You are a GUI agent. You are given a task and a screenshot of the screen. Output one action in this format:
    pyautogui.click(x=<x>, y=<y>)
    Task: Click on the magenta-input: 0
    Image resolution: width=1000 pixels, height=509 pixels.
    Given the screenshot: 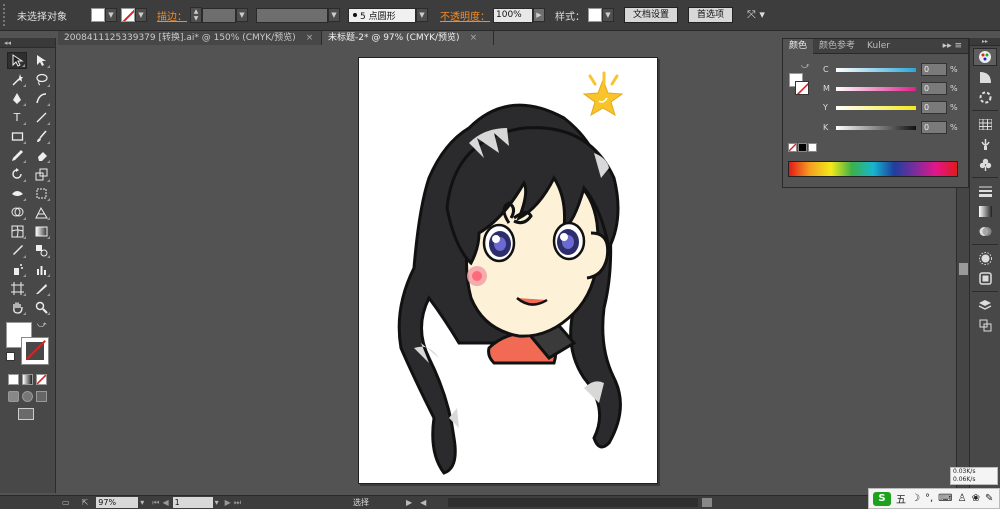 What is the action you would take?
    pyautogui.click(x=934, y=88)
    